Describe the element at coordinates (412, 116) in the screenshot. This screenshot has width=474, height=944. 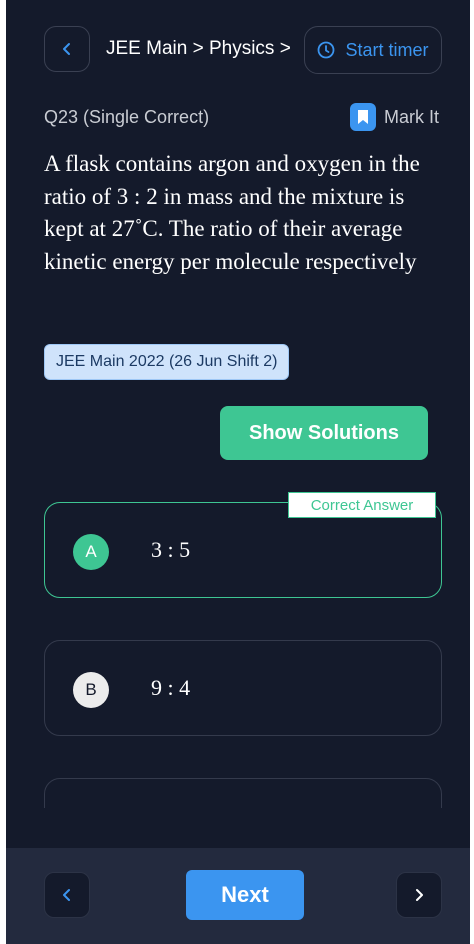
I see `mark-it-label: Mark It` at that location.